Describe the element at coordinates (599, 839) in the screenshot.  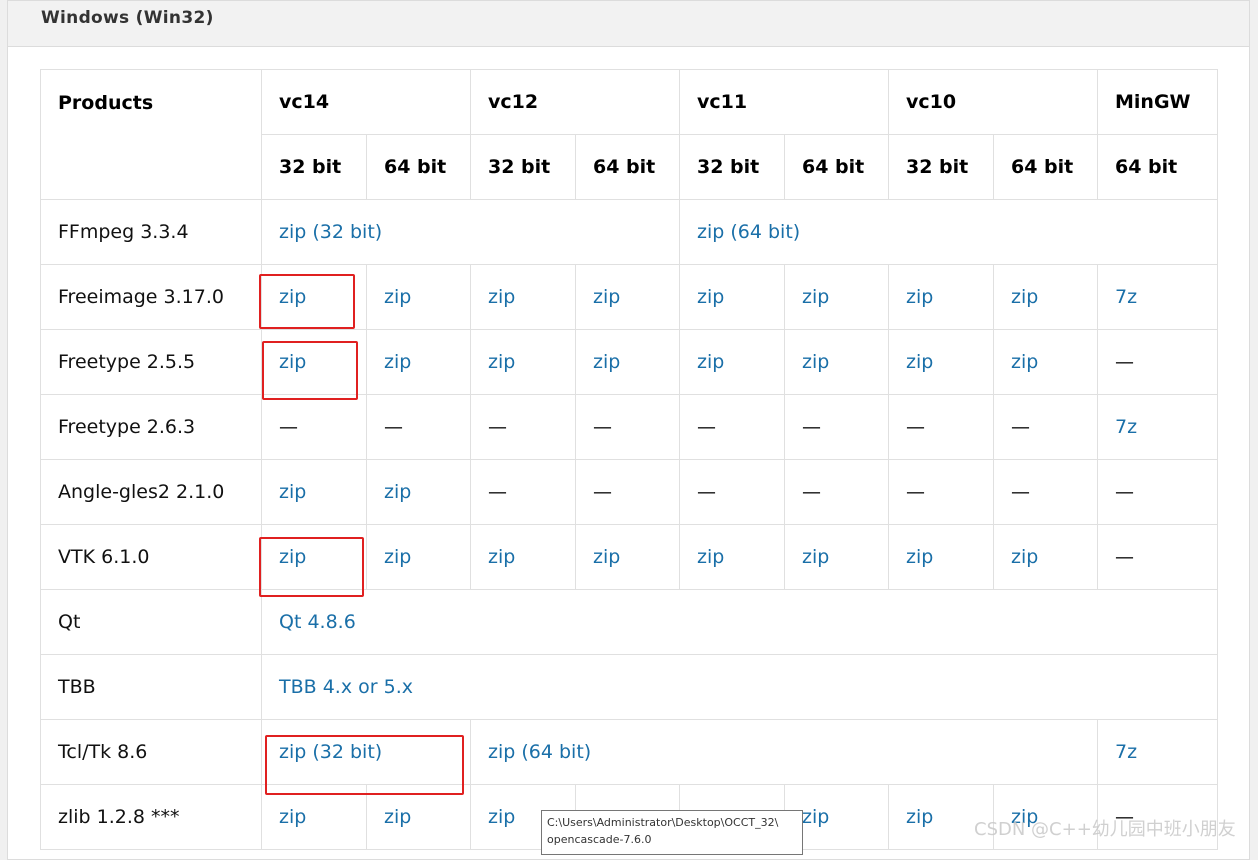
I see `tooltip-line: opencascade-7.6.0` at that location.